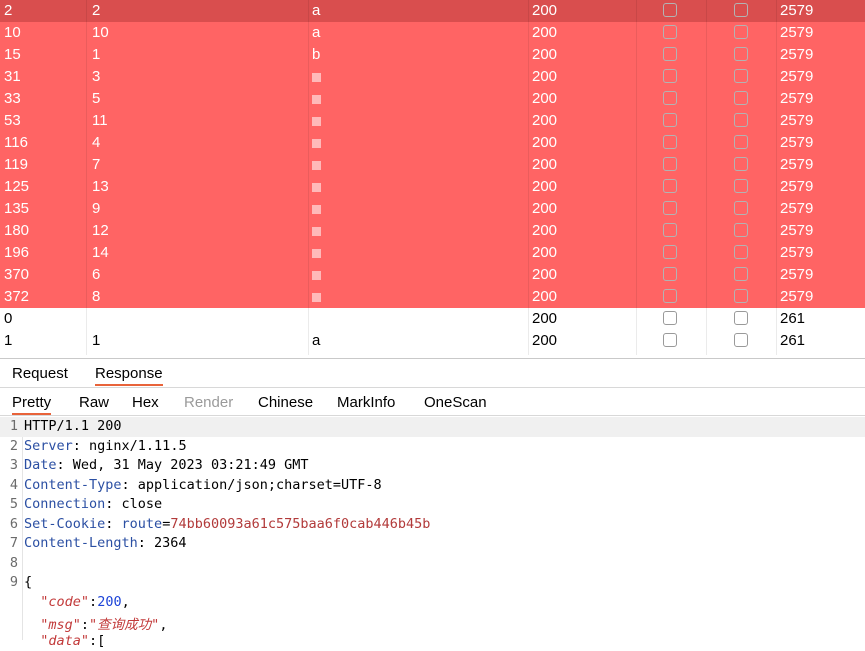 The image size is (865, 651). Describe the element at coordinates (366, 402) in the screenshot. I see `tab-markinfo: MarkInfo` at that location.